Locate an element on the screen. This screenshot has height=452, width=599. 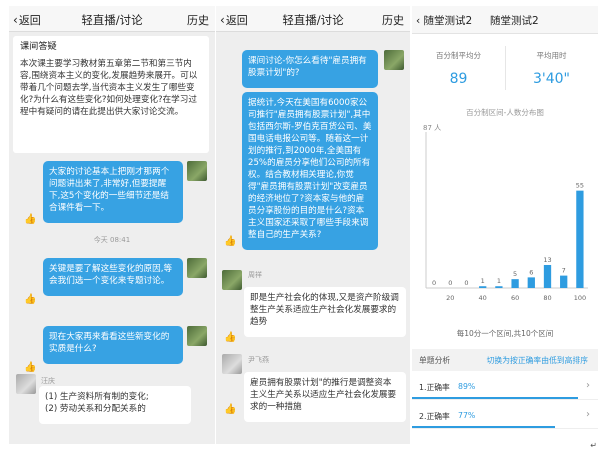
teacher-bubble-2: 关键是要了解这些变化的原因,等会我们选一个变化来专题讨论。 is located at coordinates (113, 277).